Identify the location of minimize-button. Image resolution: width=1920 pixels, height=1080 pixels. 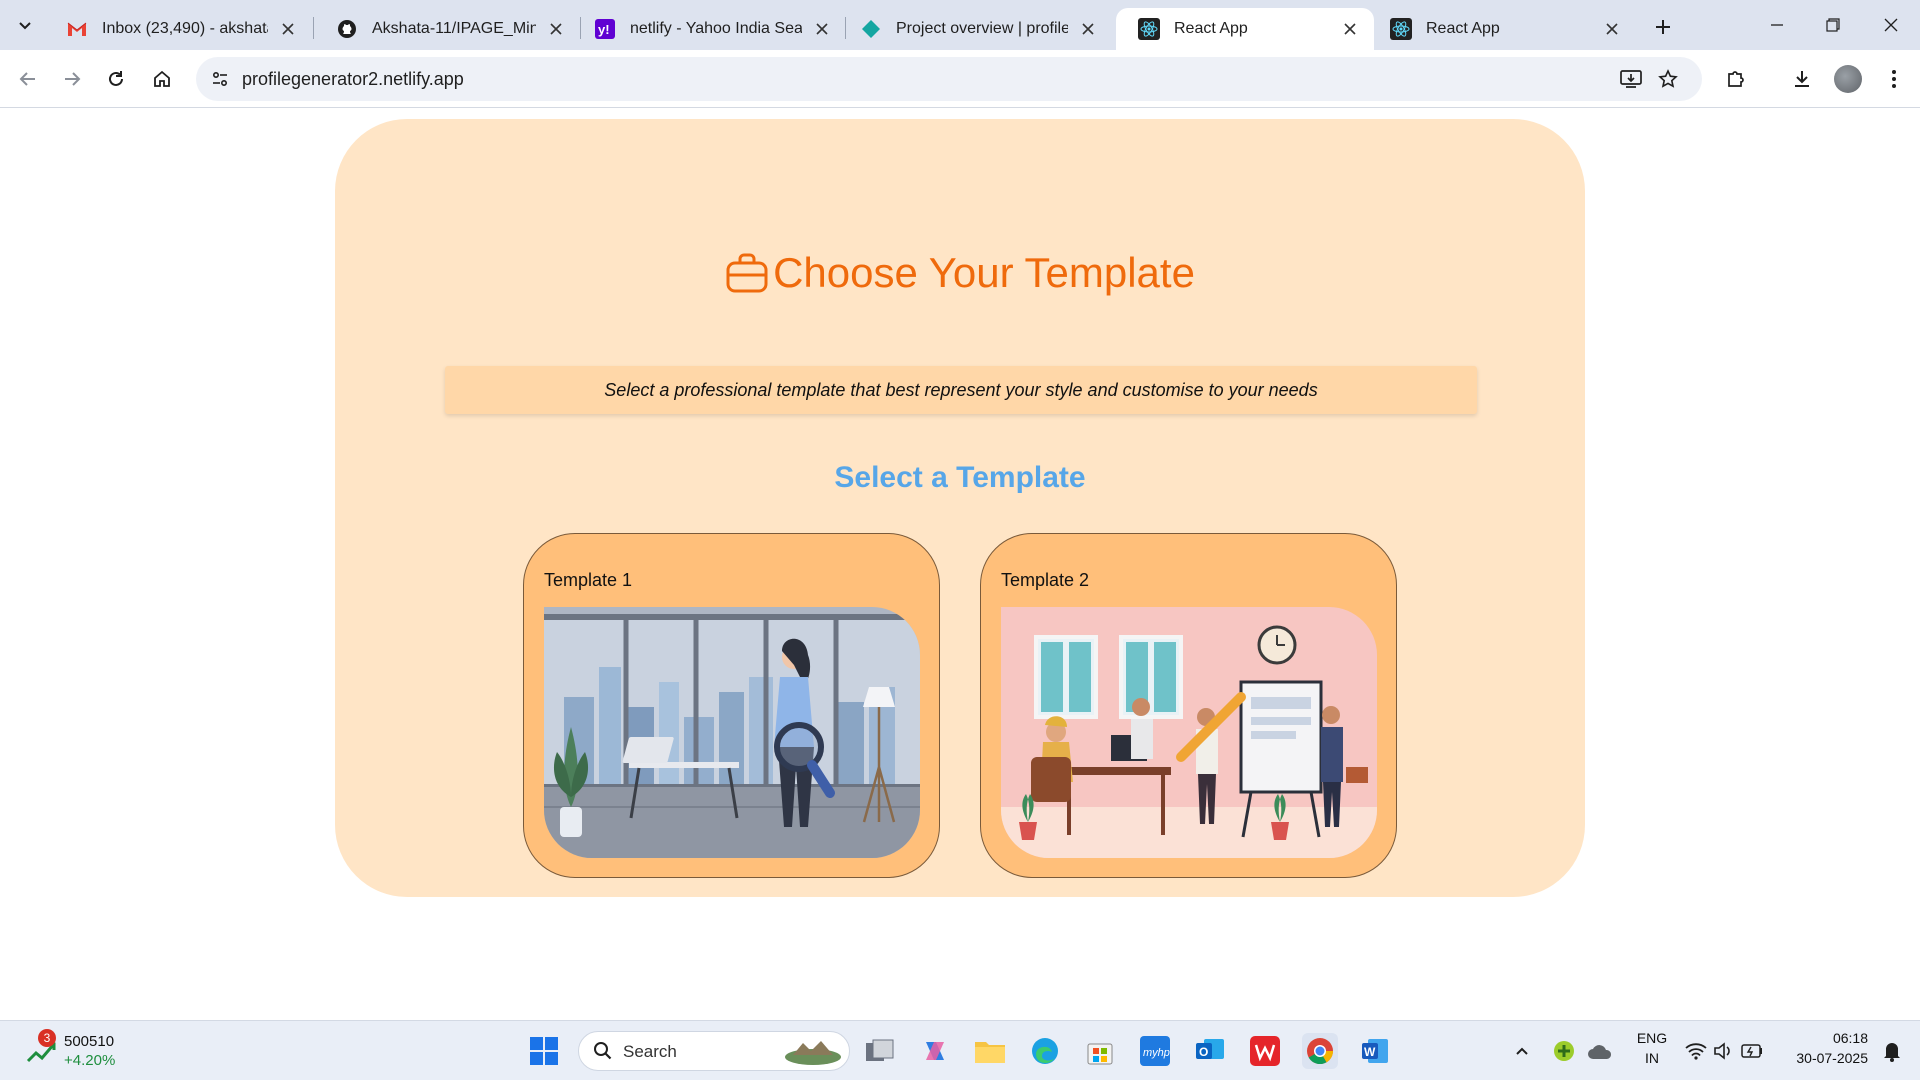
(1777, 25).